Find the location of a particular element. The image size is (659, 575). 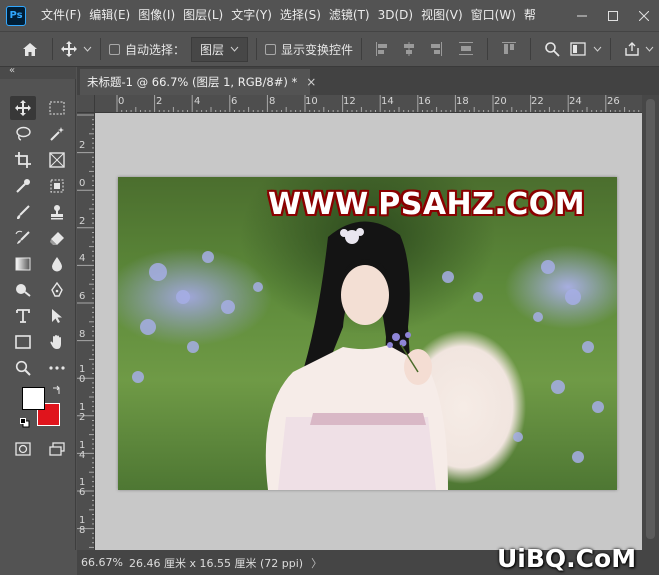

brush-icon is located at coordinates (23, 212).